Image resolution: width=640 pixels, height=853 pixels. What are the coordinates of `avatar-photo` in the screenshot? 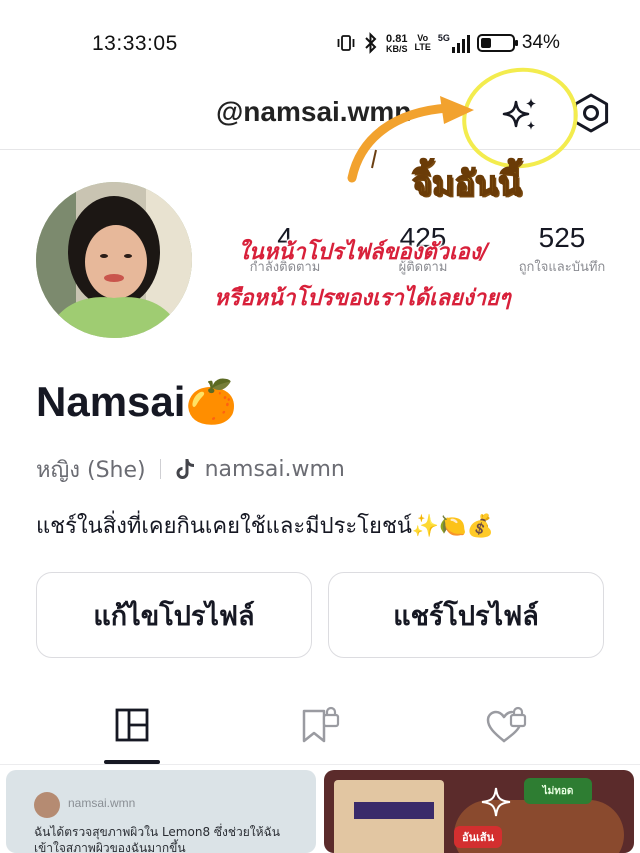 It's located at (114, 260).